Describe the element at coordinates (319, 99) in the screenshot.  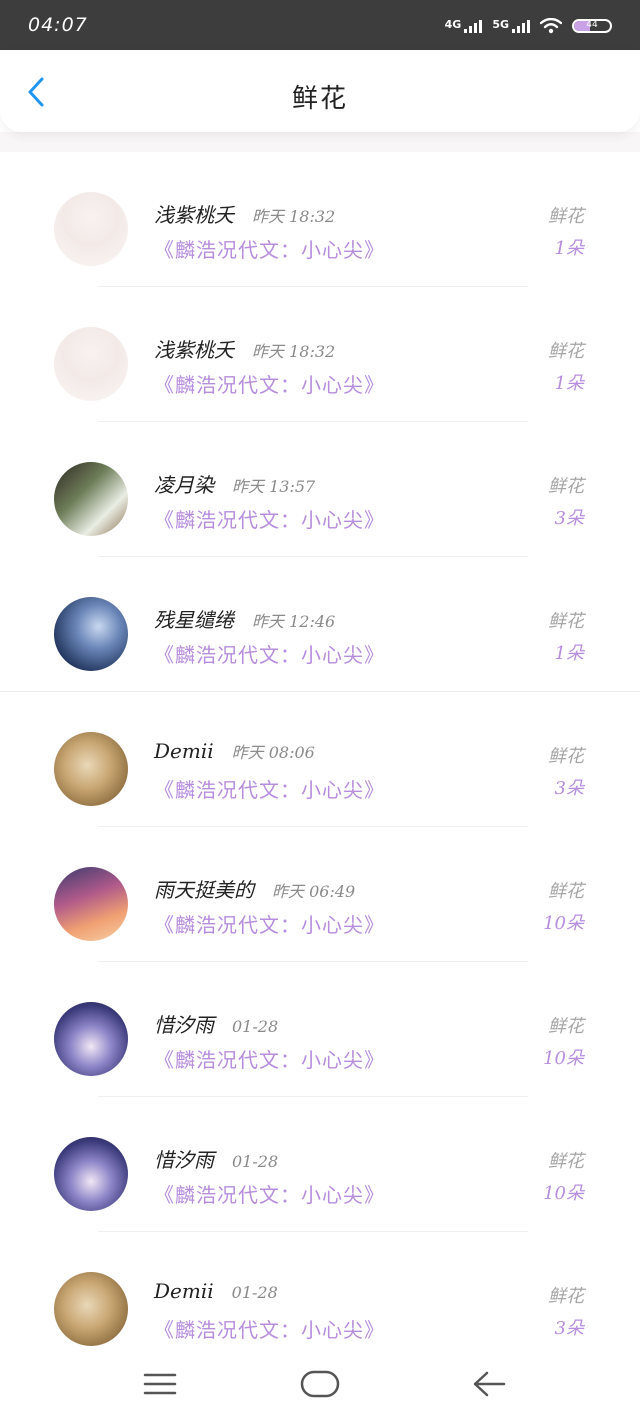
I see `page-title: 鲜花` at that location.